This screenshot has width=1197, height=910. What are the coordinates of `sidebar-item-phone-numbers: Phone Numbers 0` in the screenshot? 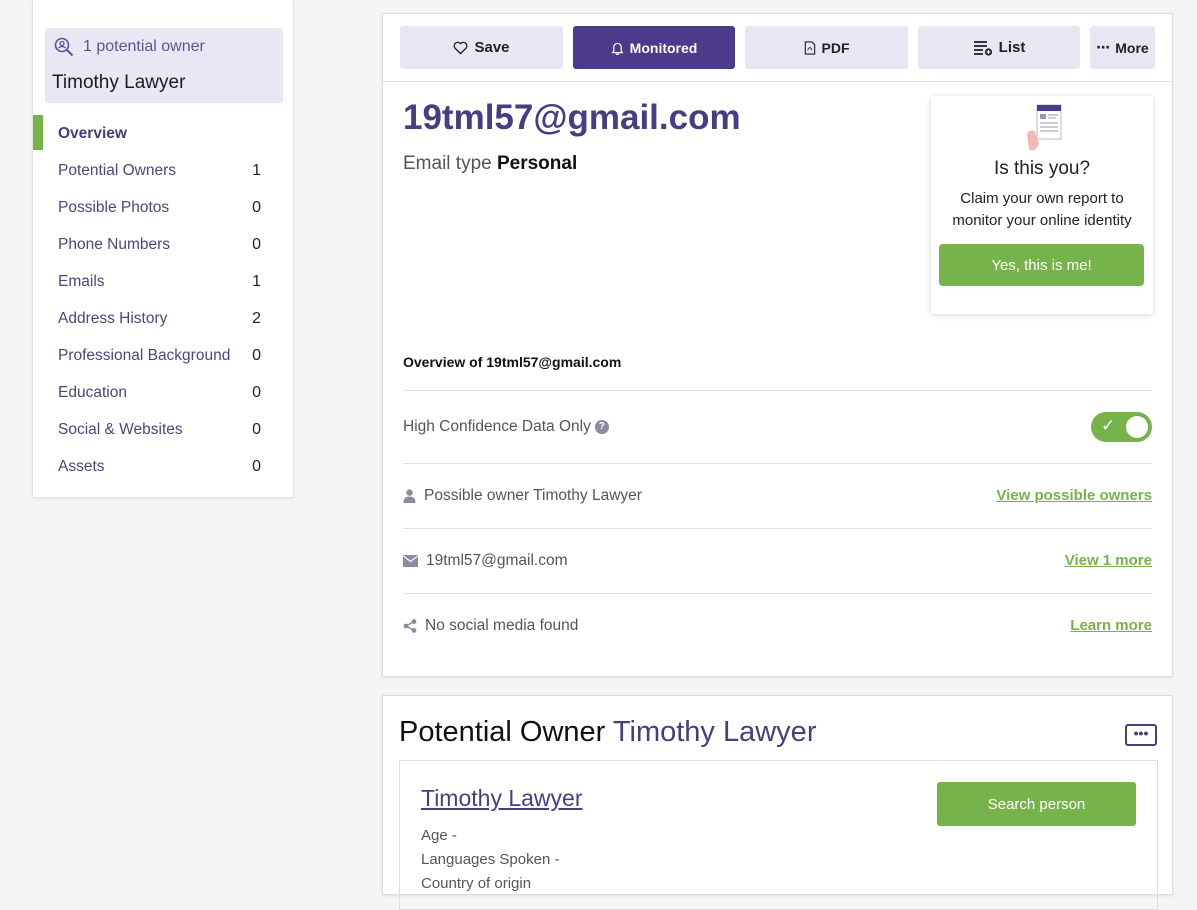 It's located at (163, 244).